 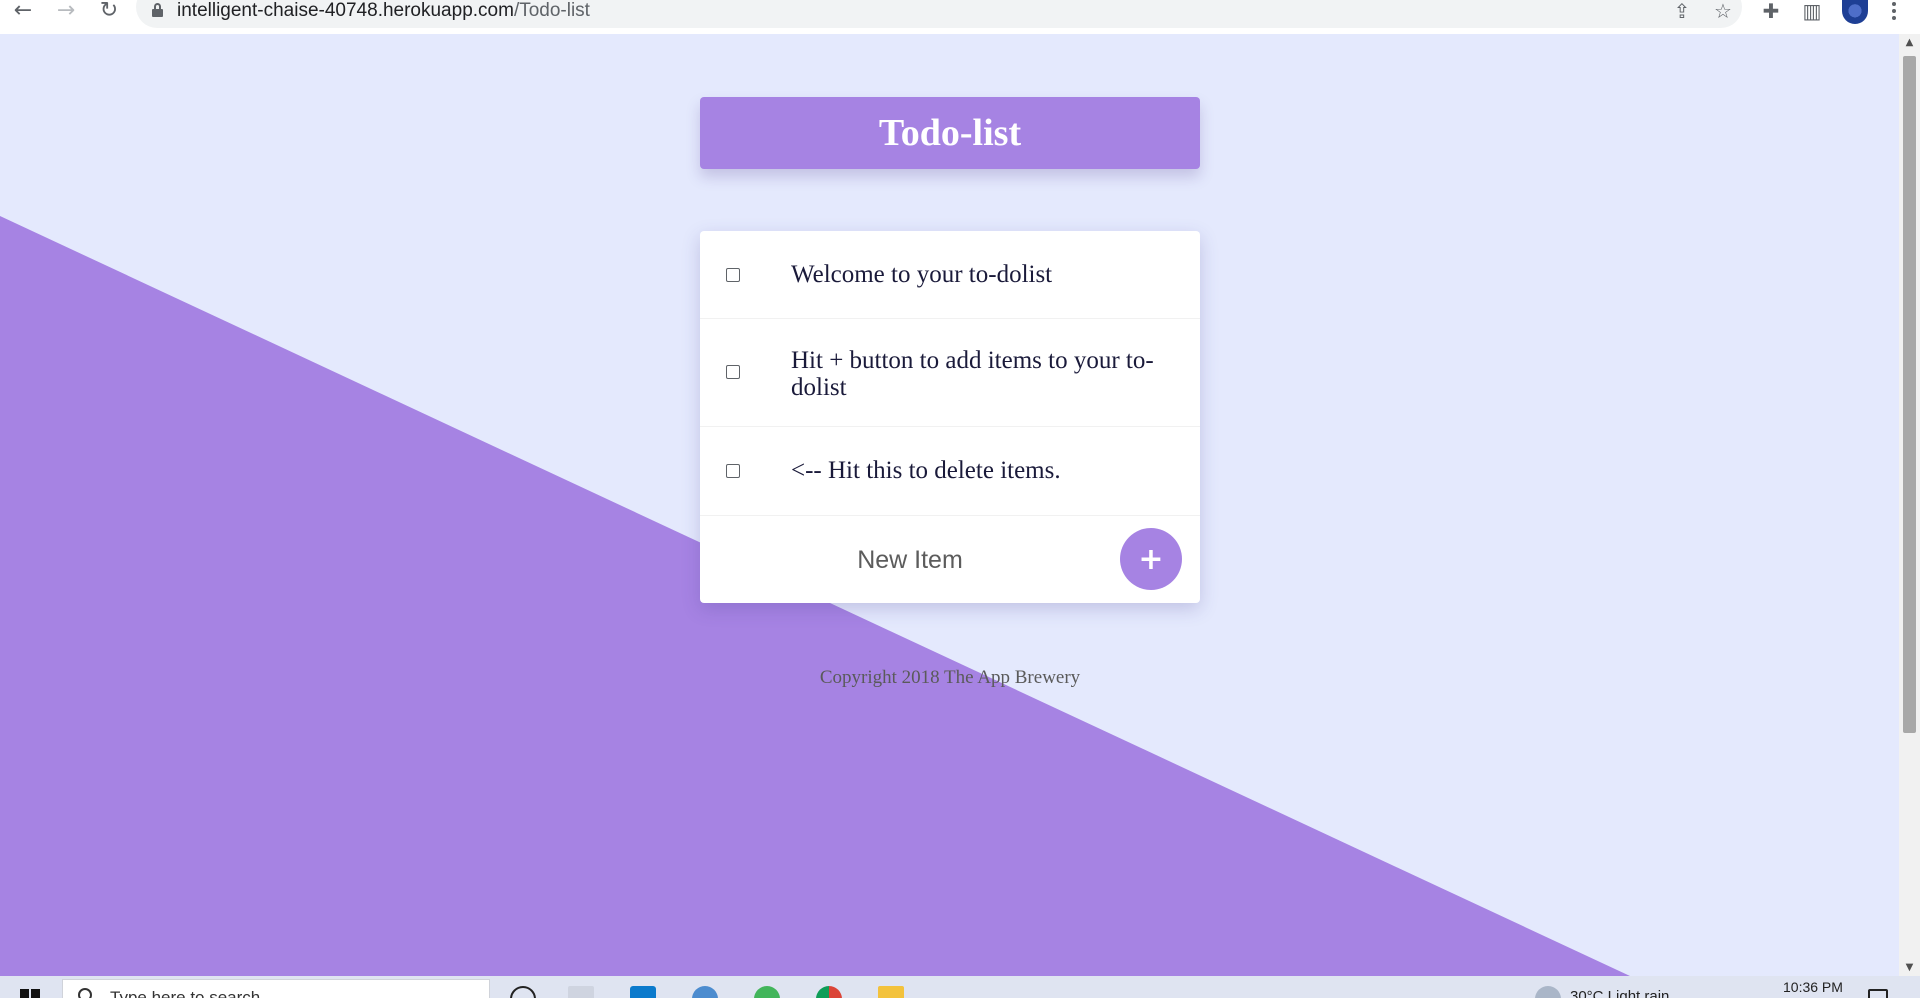 What do you see at coordinates (109, 11) in the screenshot?
I see `reload-icon: ↻` at bounding box center [109, 11].